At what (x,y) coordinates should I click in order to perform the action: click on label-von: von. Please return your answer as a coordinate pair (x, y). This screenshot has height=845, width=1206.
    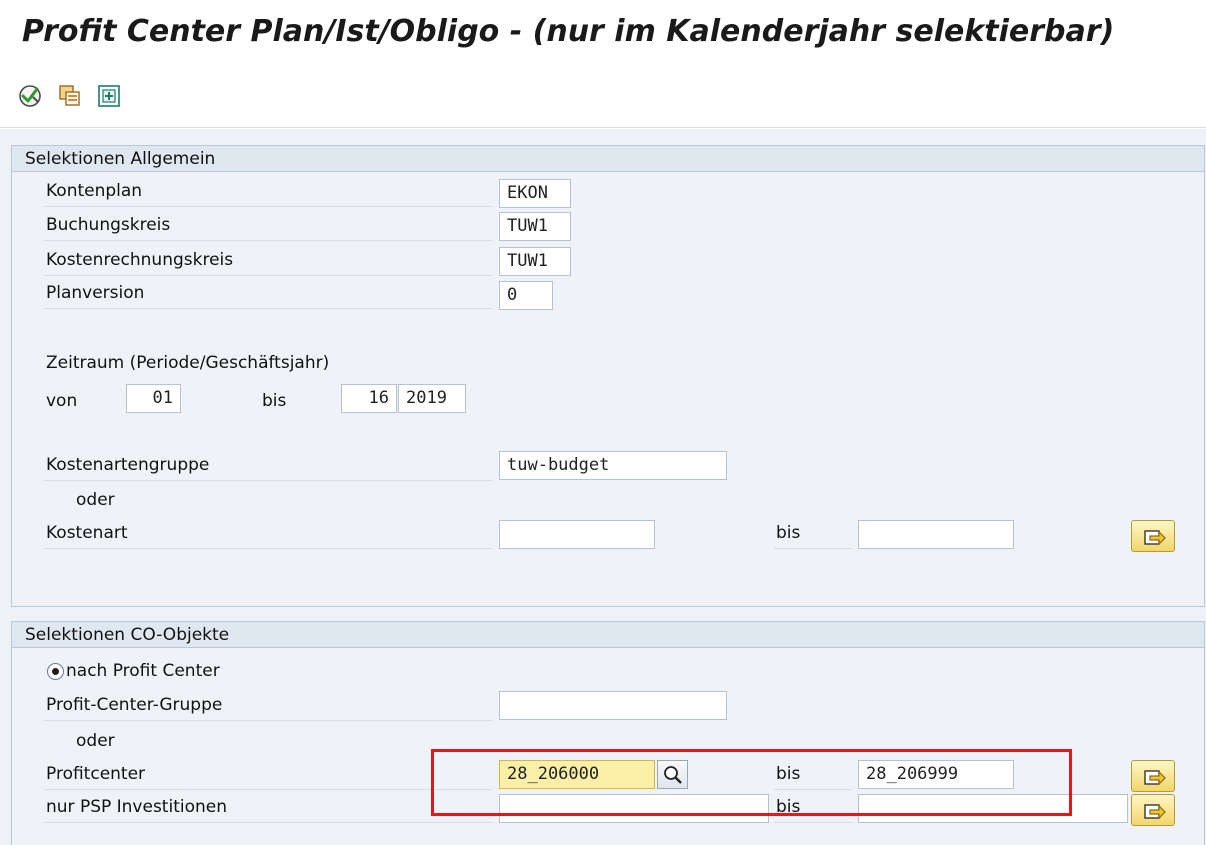
    Looking at the image, I should click on (62, 401).